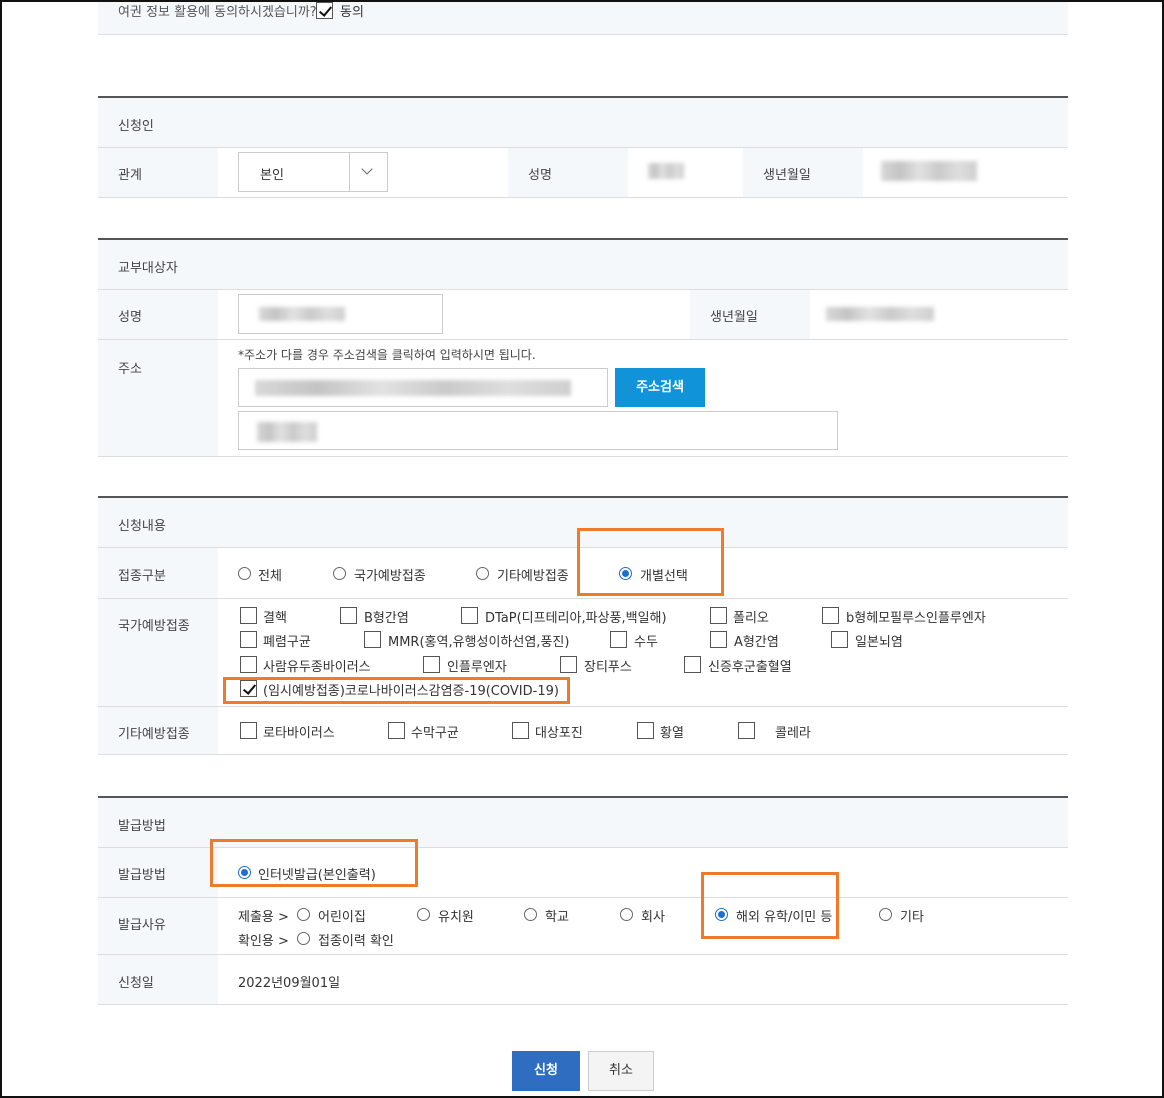  What do you see at coordinates (339, 573) in the screenshot?
I see `type-radio-national` at bounding box center [339, 573].